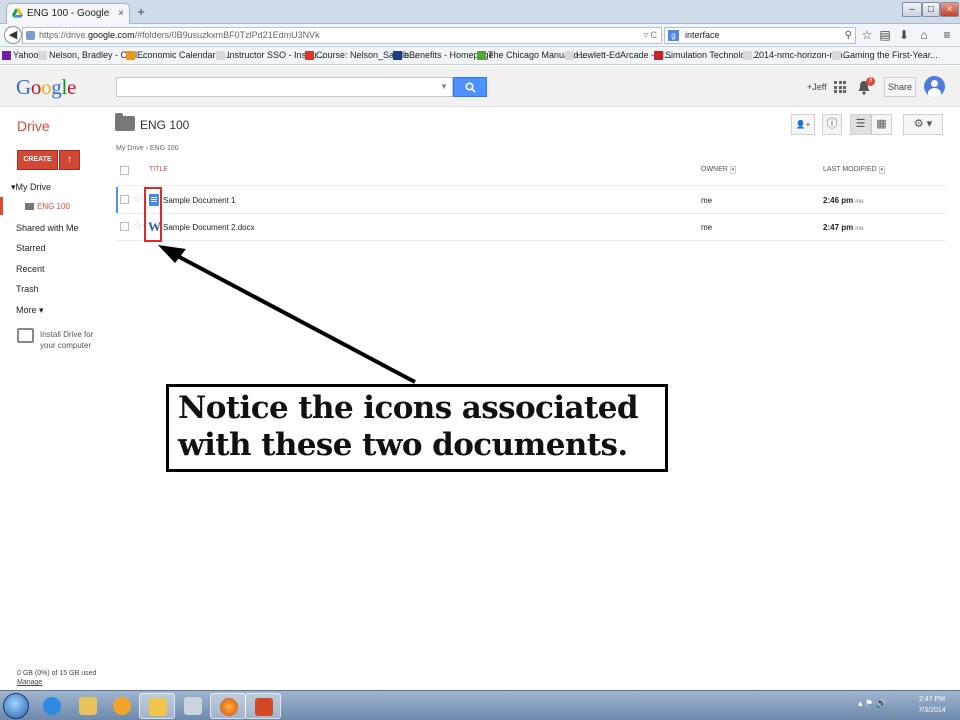 This screenshot has width=960, height=720. Describe the element at coordinates (33, 126) in the screenshot. I see `drive-app-title: Drive` at that location.